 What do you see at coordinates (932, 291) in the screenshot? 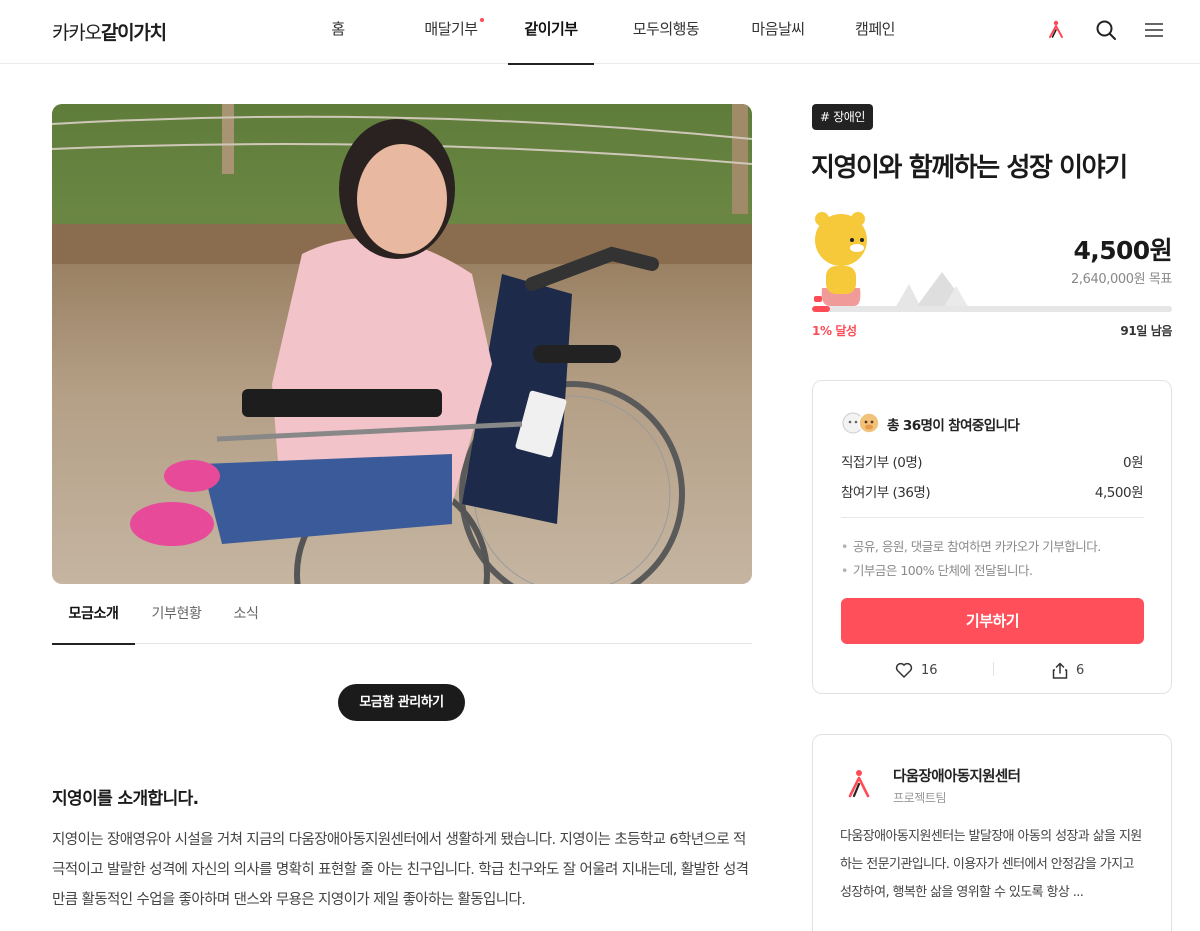
I see `progress-mountains-icon` at bounding box center [932, 291].